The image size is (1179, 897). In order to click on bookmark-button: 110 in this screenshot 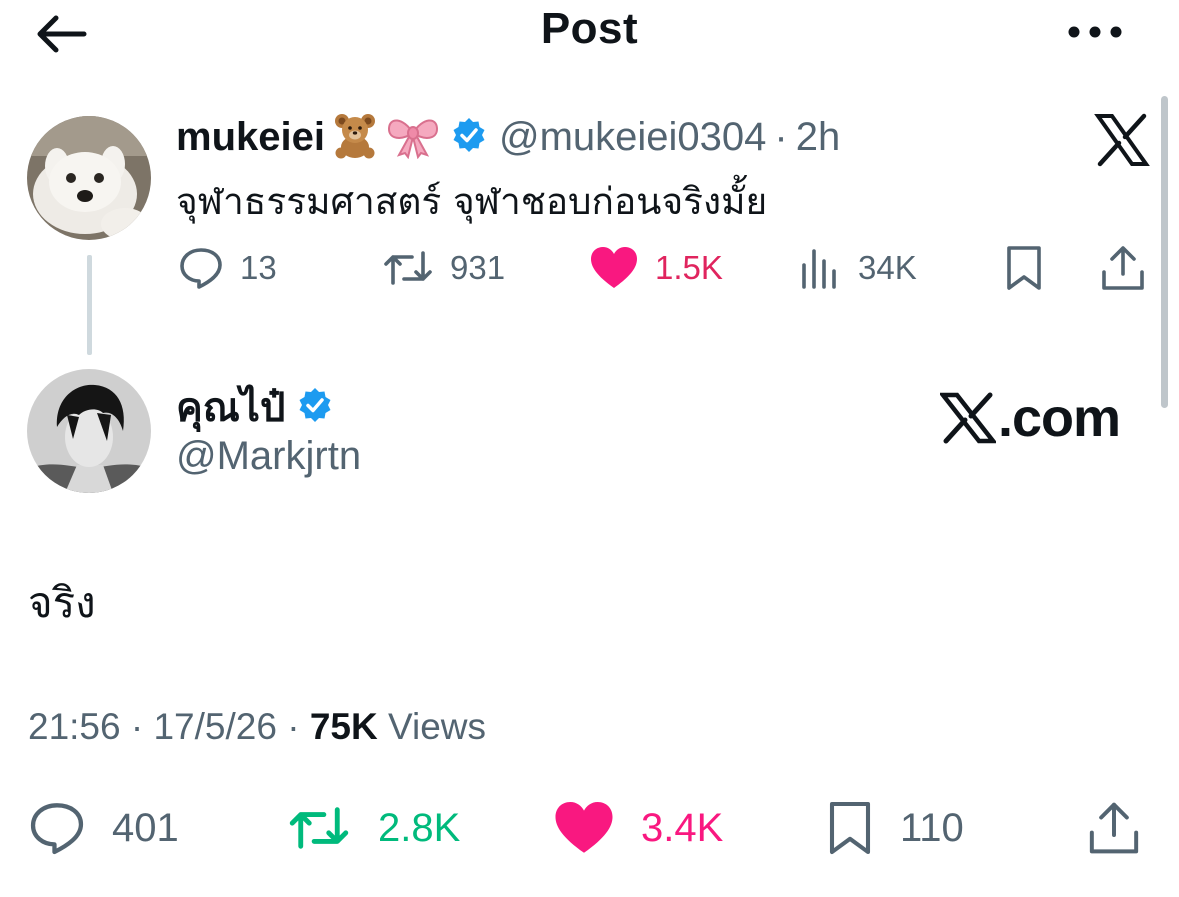, I will do `click(895, 828)`.